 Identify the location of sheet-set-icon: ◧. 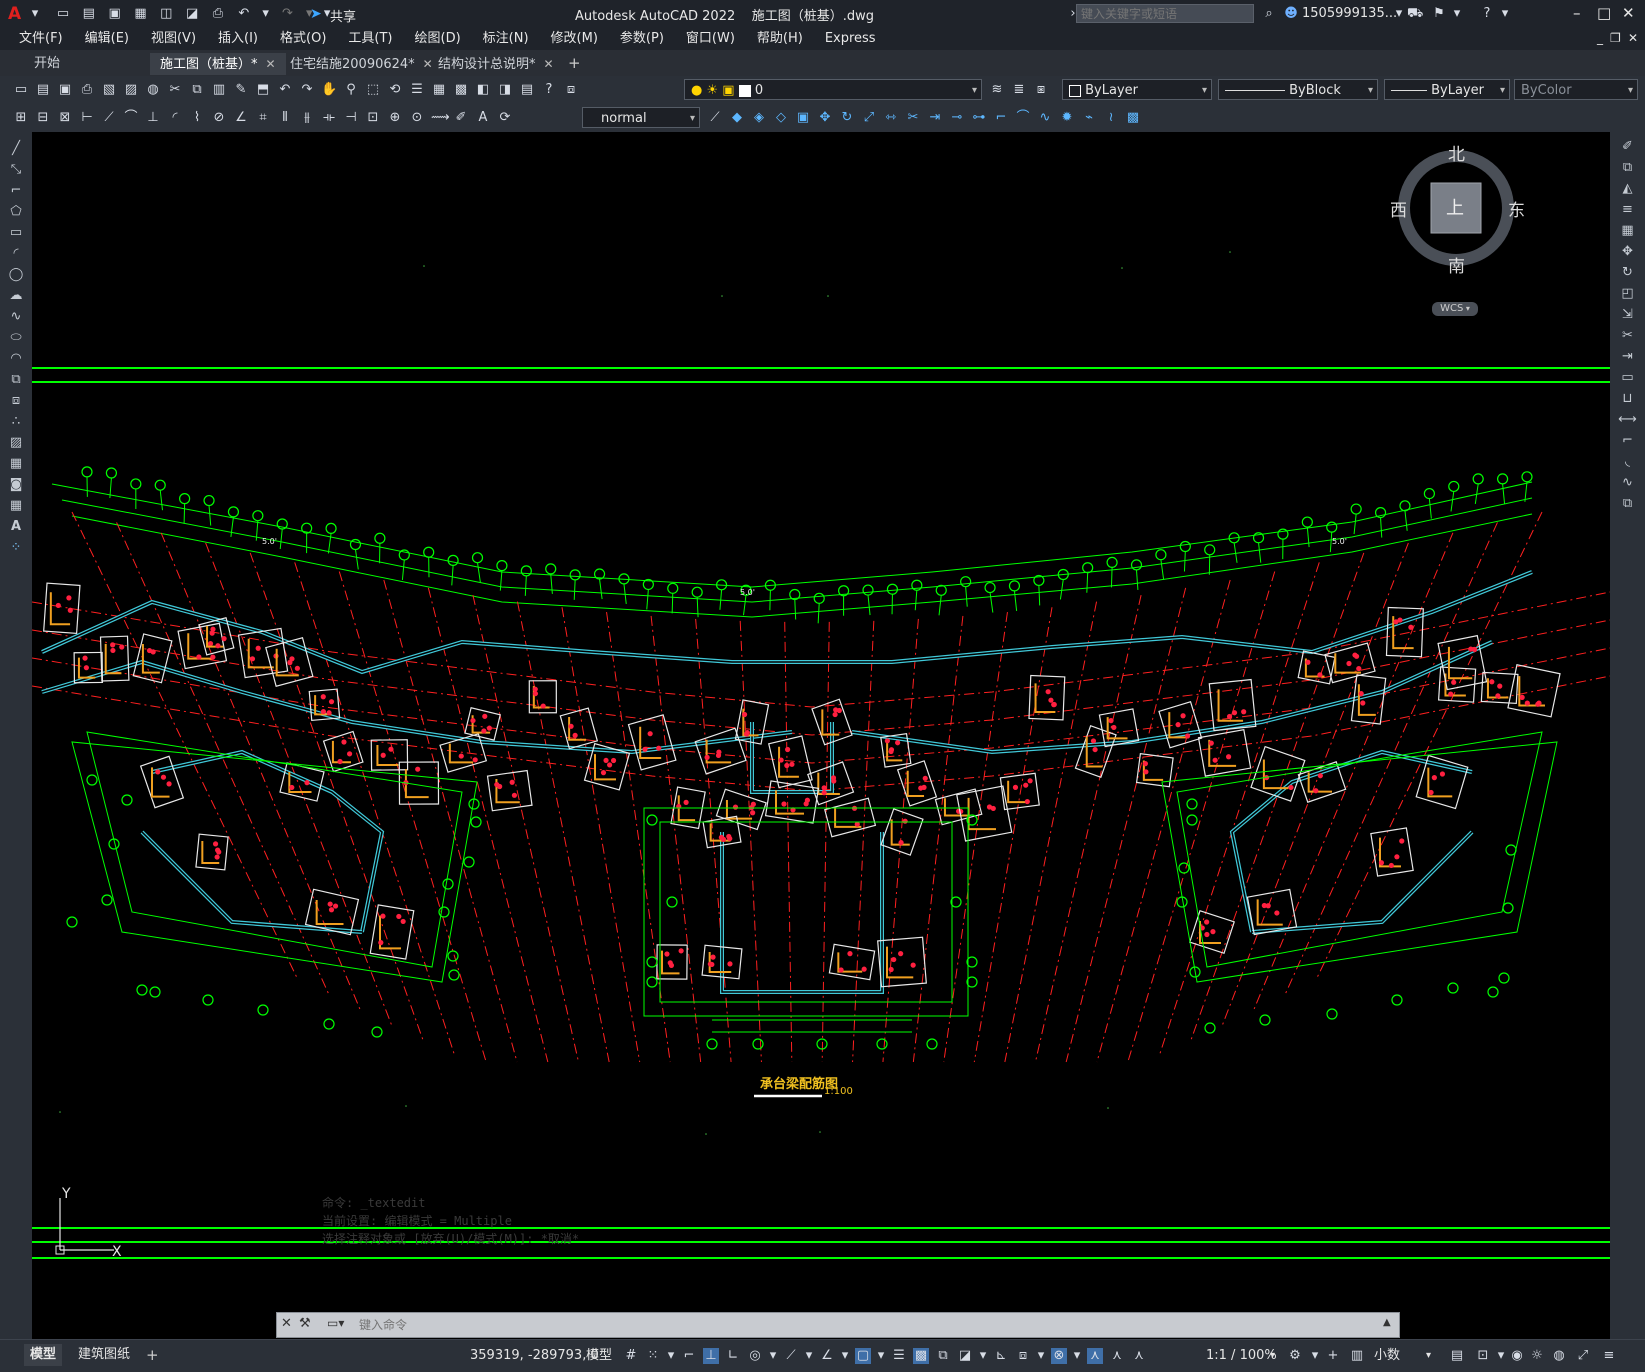
(483, 90).